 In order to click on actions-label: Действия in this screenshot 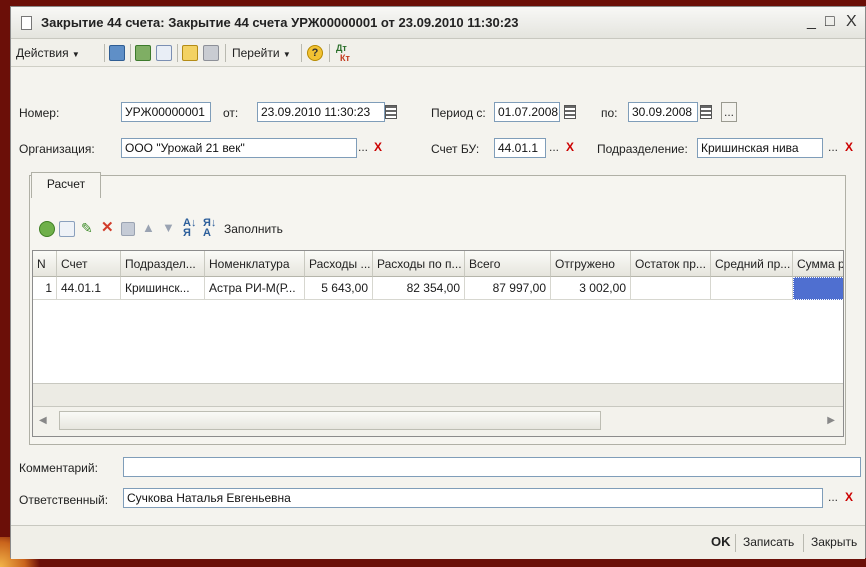, I will do `click(42, 53)`.